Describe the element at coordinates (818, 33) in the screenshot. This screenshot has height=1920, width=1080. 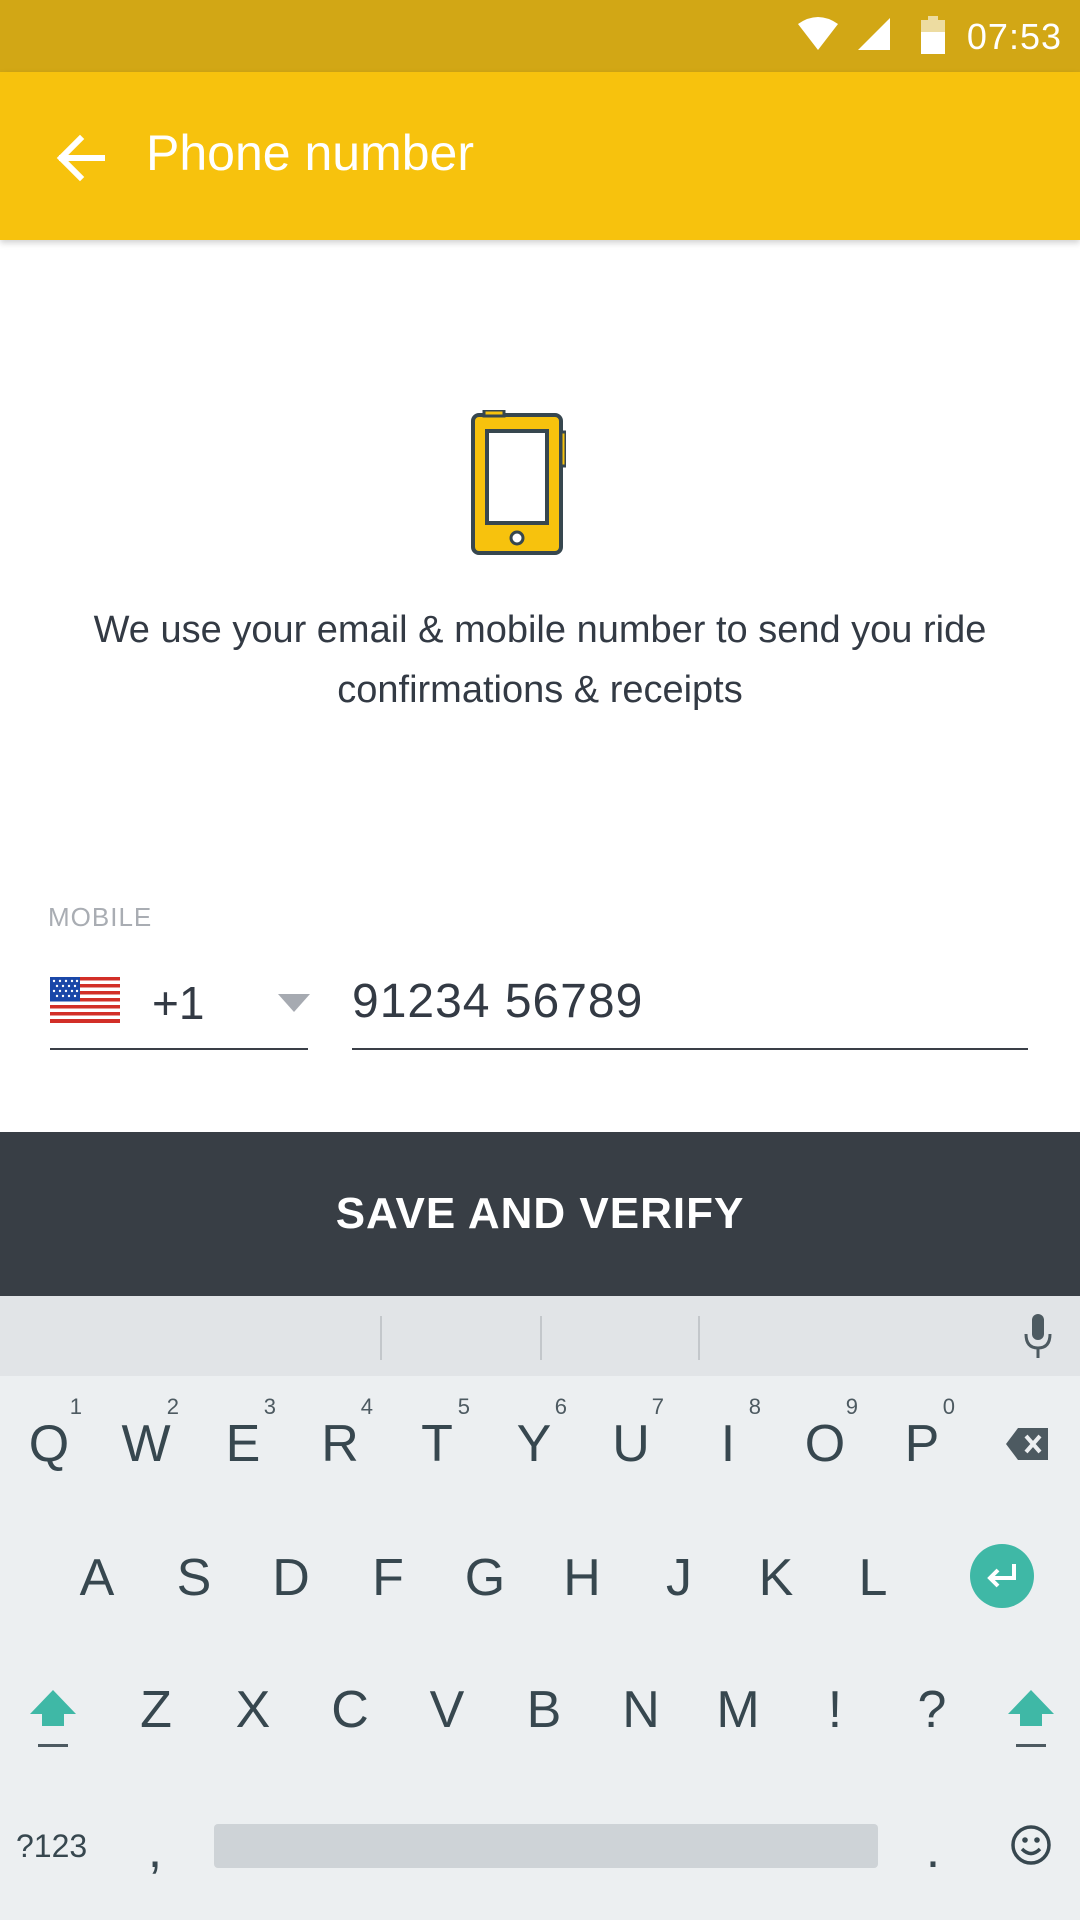
I see `wifi-icon` at that location.